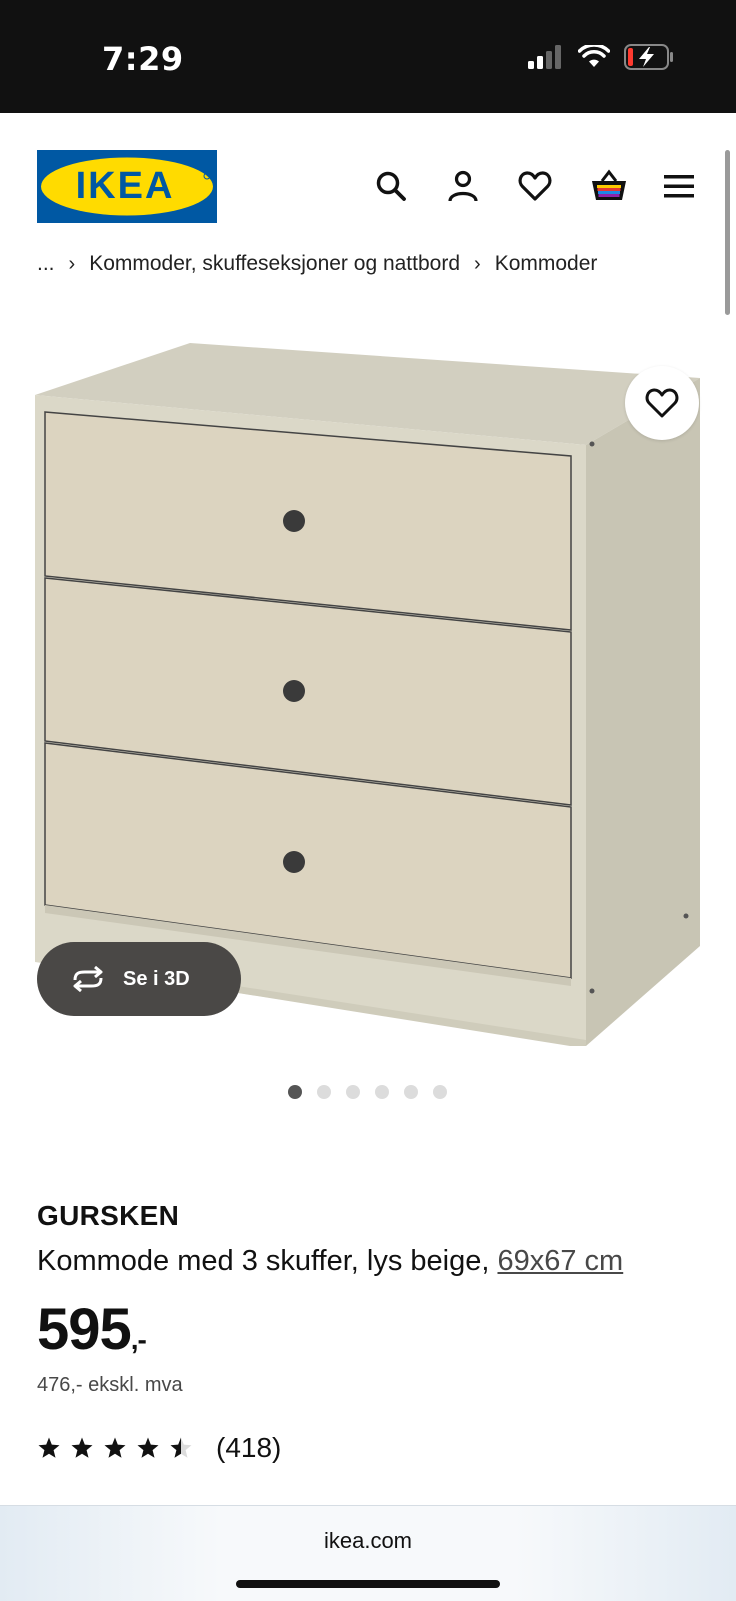 The height and width of the screenshot is (1601, 736). I want to click on product-size-link: 69x67 cm, so click(560, 1261).